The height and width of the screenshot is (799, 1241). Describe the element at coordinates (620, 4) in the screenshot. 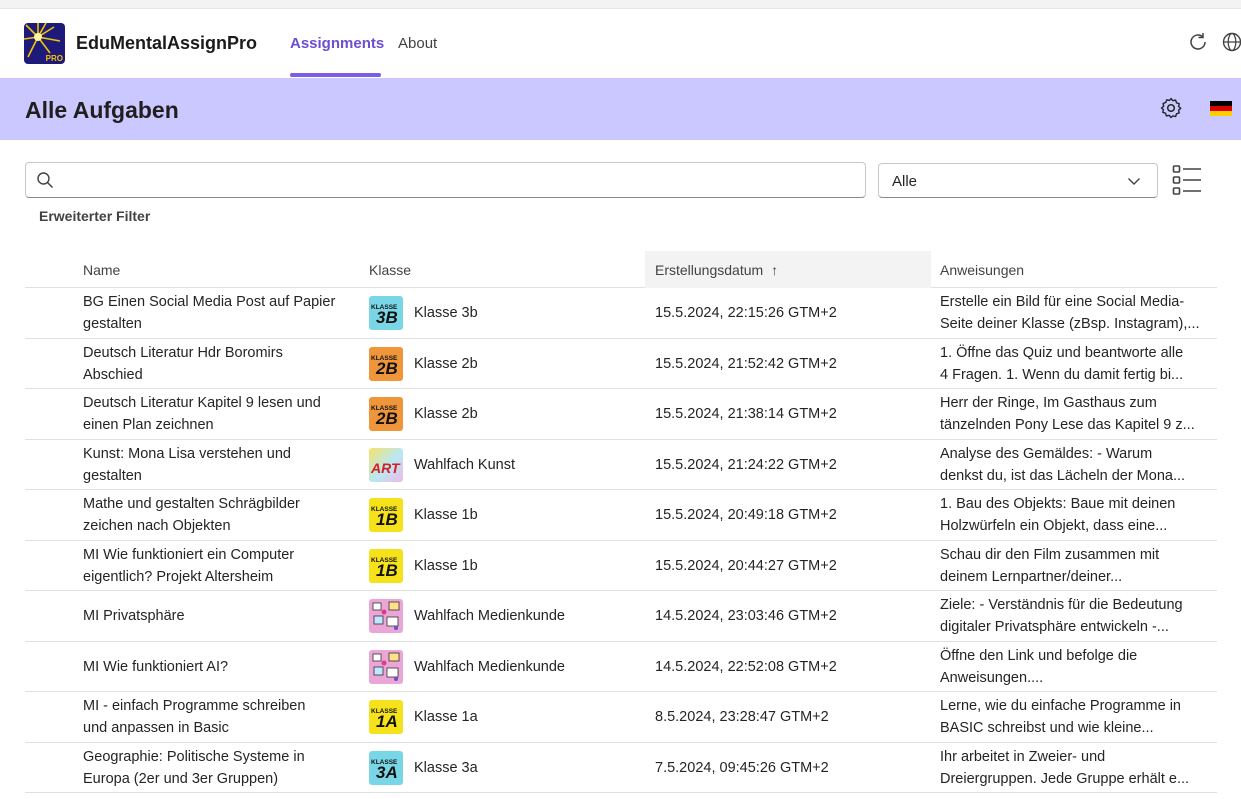

I see `window-top-strip` at that location.